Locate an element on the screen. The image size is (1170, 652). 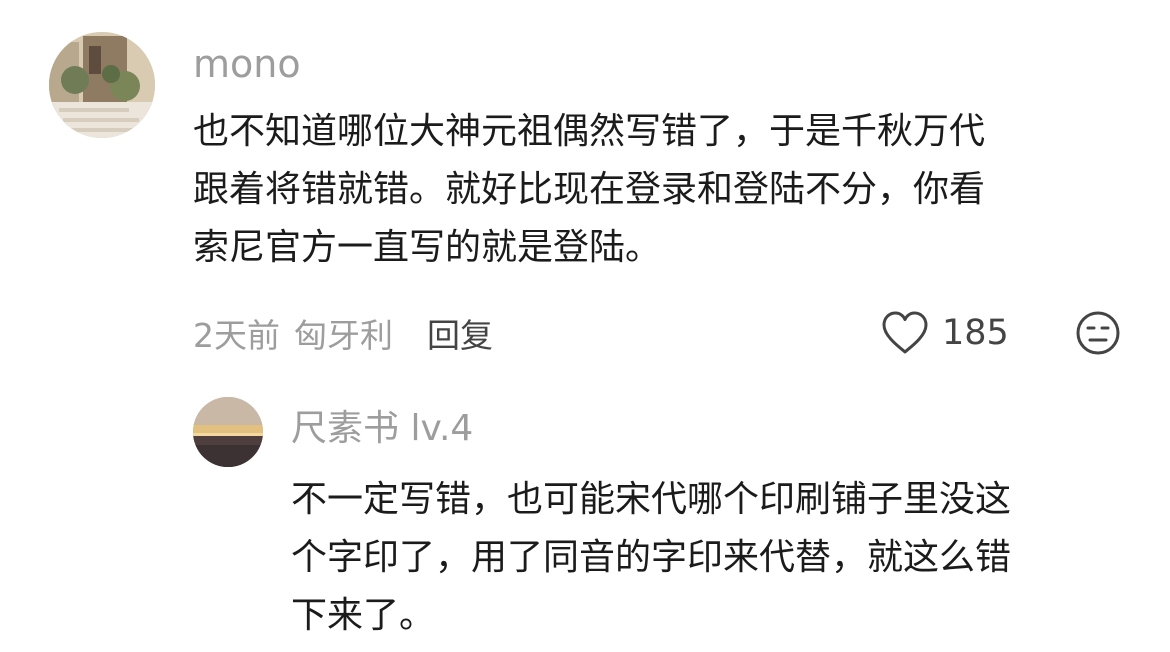
comment-username: mono is located at coordinates (247, 64).